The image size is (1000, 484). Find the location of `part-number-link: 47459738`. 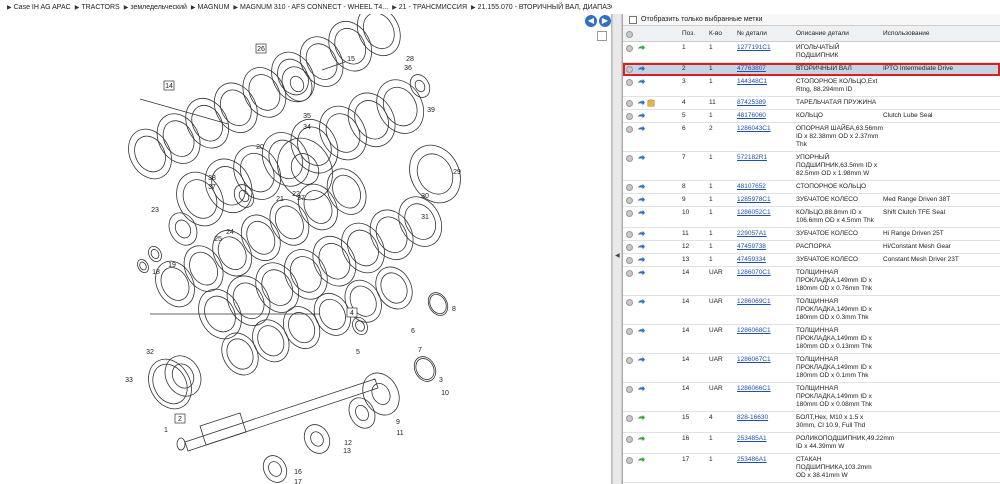

part-number-link: 47459738 is located at coordinates (751, 246).